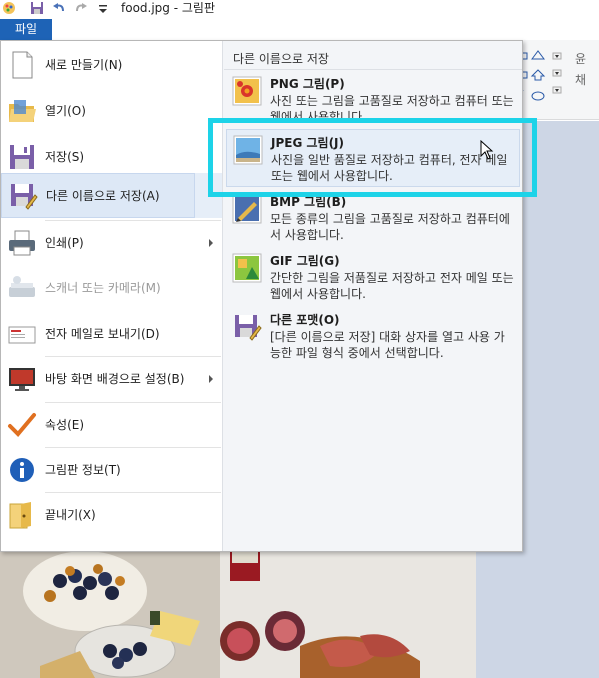 The width and height of the screenshot is (599, 678). I want to click on undo-icon, so click(59, 8).